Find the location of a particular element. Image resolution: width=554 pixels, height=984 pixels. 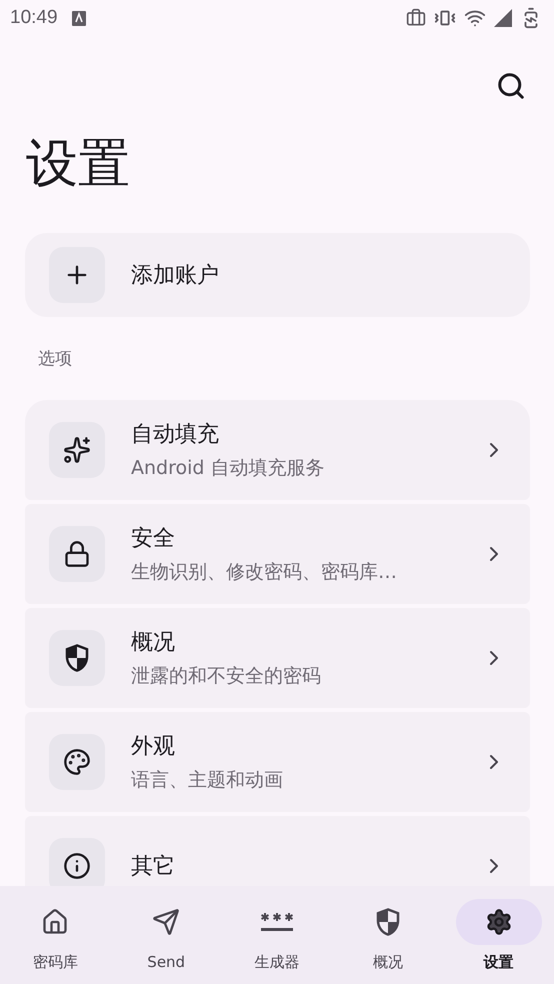

settings-item: 自动填充 Android 自动填充服务 is located at coordinates (277, 450).